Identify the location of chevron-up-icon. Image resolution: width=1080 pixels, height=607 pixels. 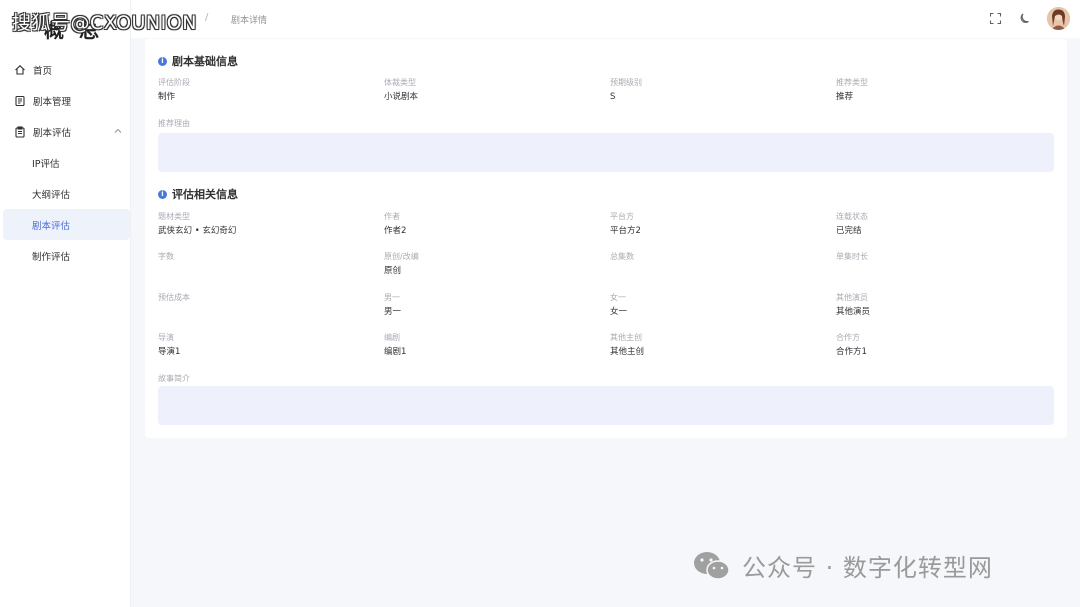
(118, 130).